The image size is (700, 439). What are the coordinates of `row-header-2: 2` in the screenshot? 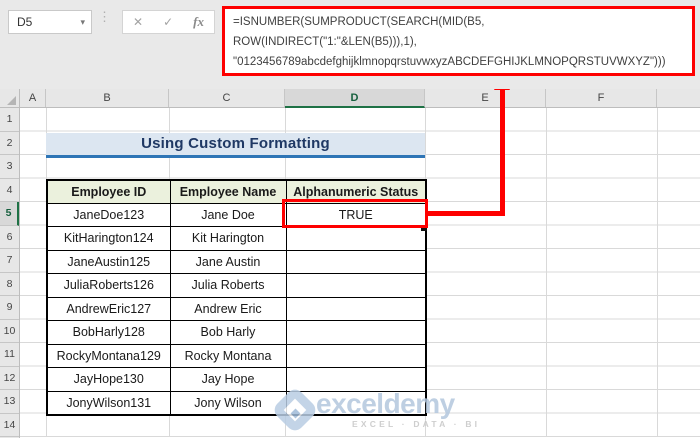 It's located at (9, 143).